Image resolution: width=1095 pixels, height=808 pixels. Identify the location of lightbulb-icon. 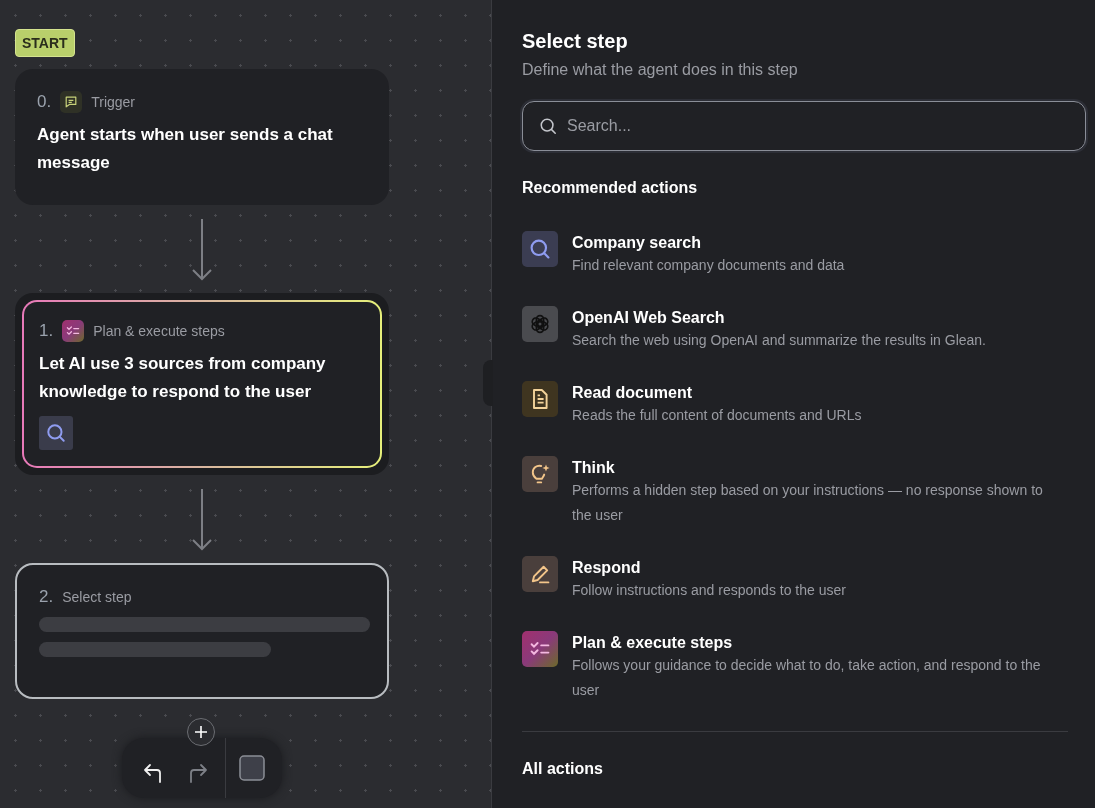
(540, 474).